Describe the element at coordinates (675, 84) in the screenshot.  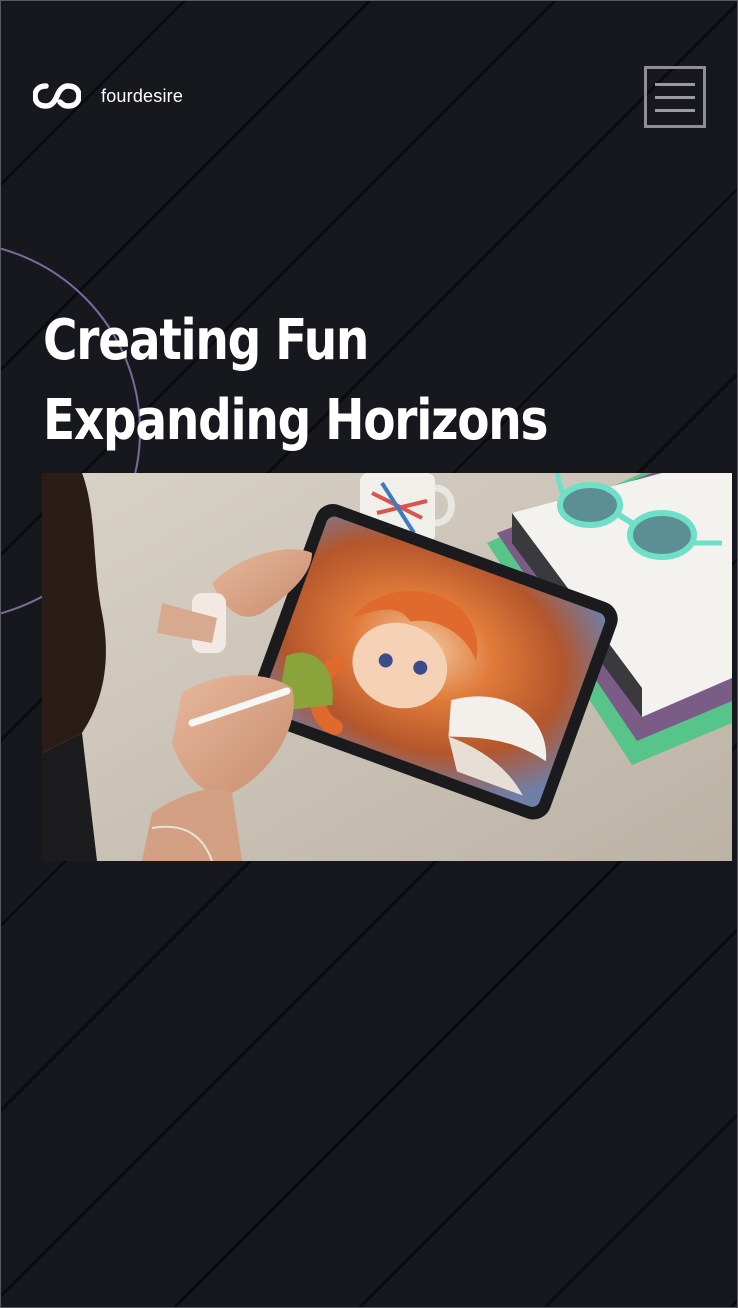
I see `hamburger-menu-icon` at that location.